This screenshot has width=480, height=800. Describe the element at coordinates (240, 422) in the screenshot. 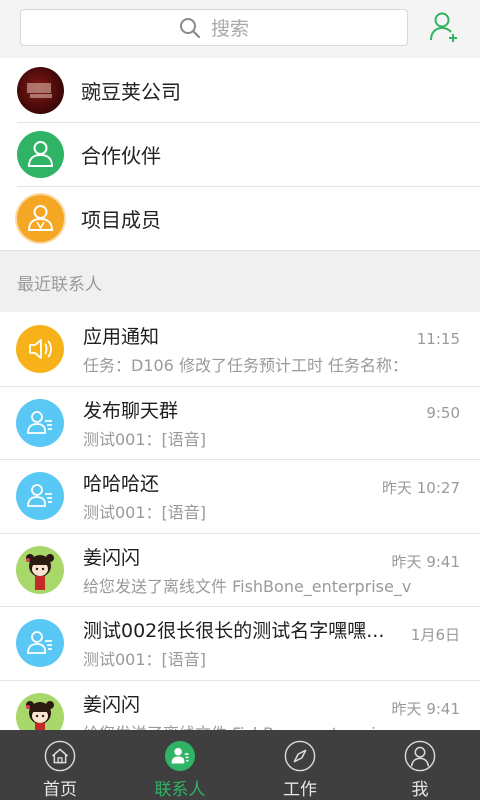

I see `recent-item: 发布聊天群 测试001：[语音] 9:50` at that location.